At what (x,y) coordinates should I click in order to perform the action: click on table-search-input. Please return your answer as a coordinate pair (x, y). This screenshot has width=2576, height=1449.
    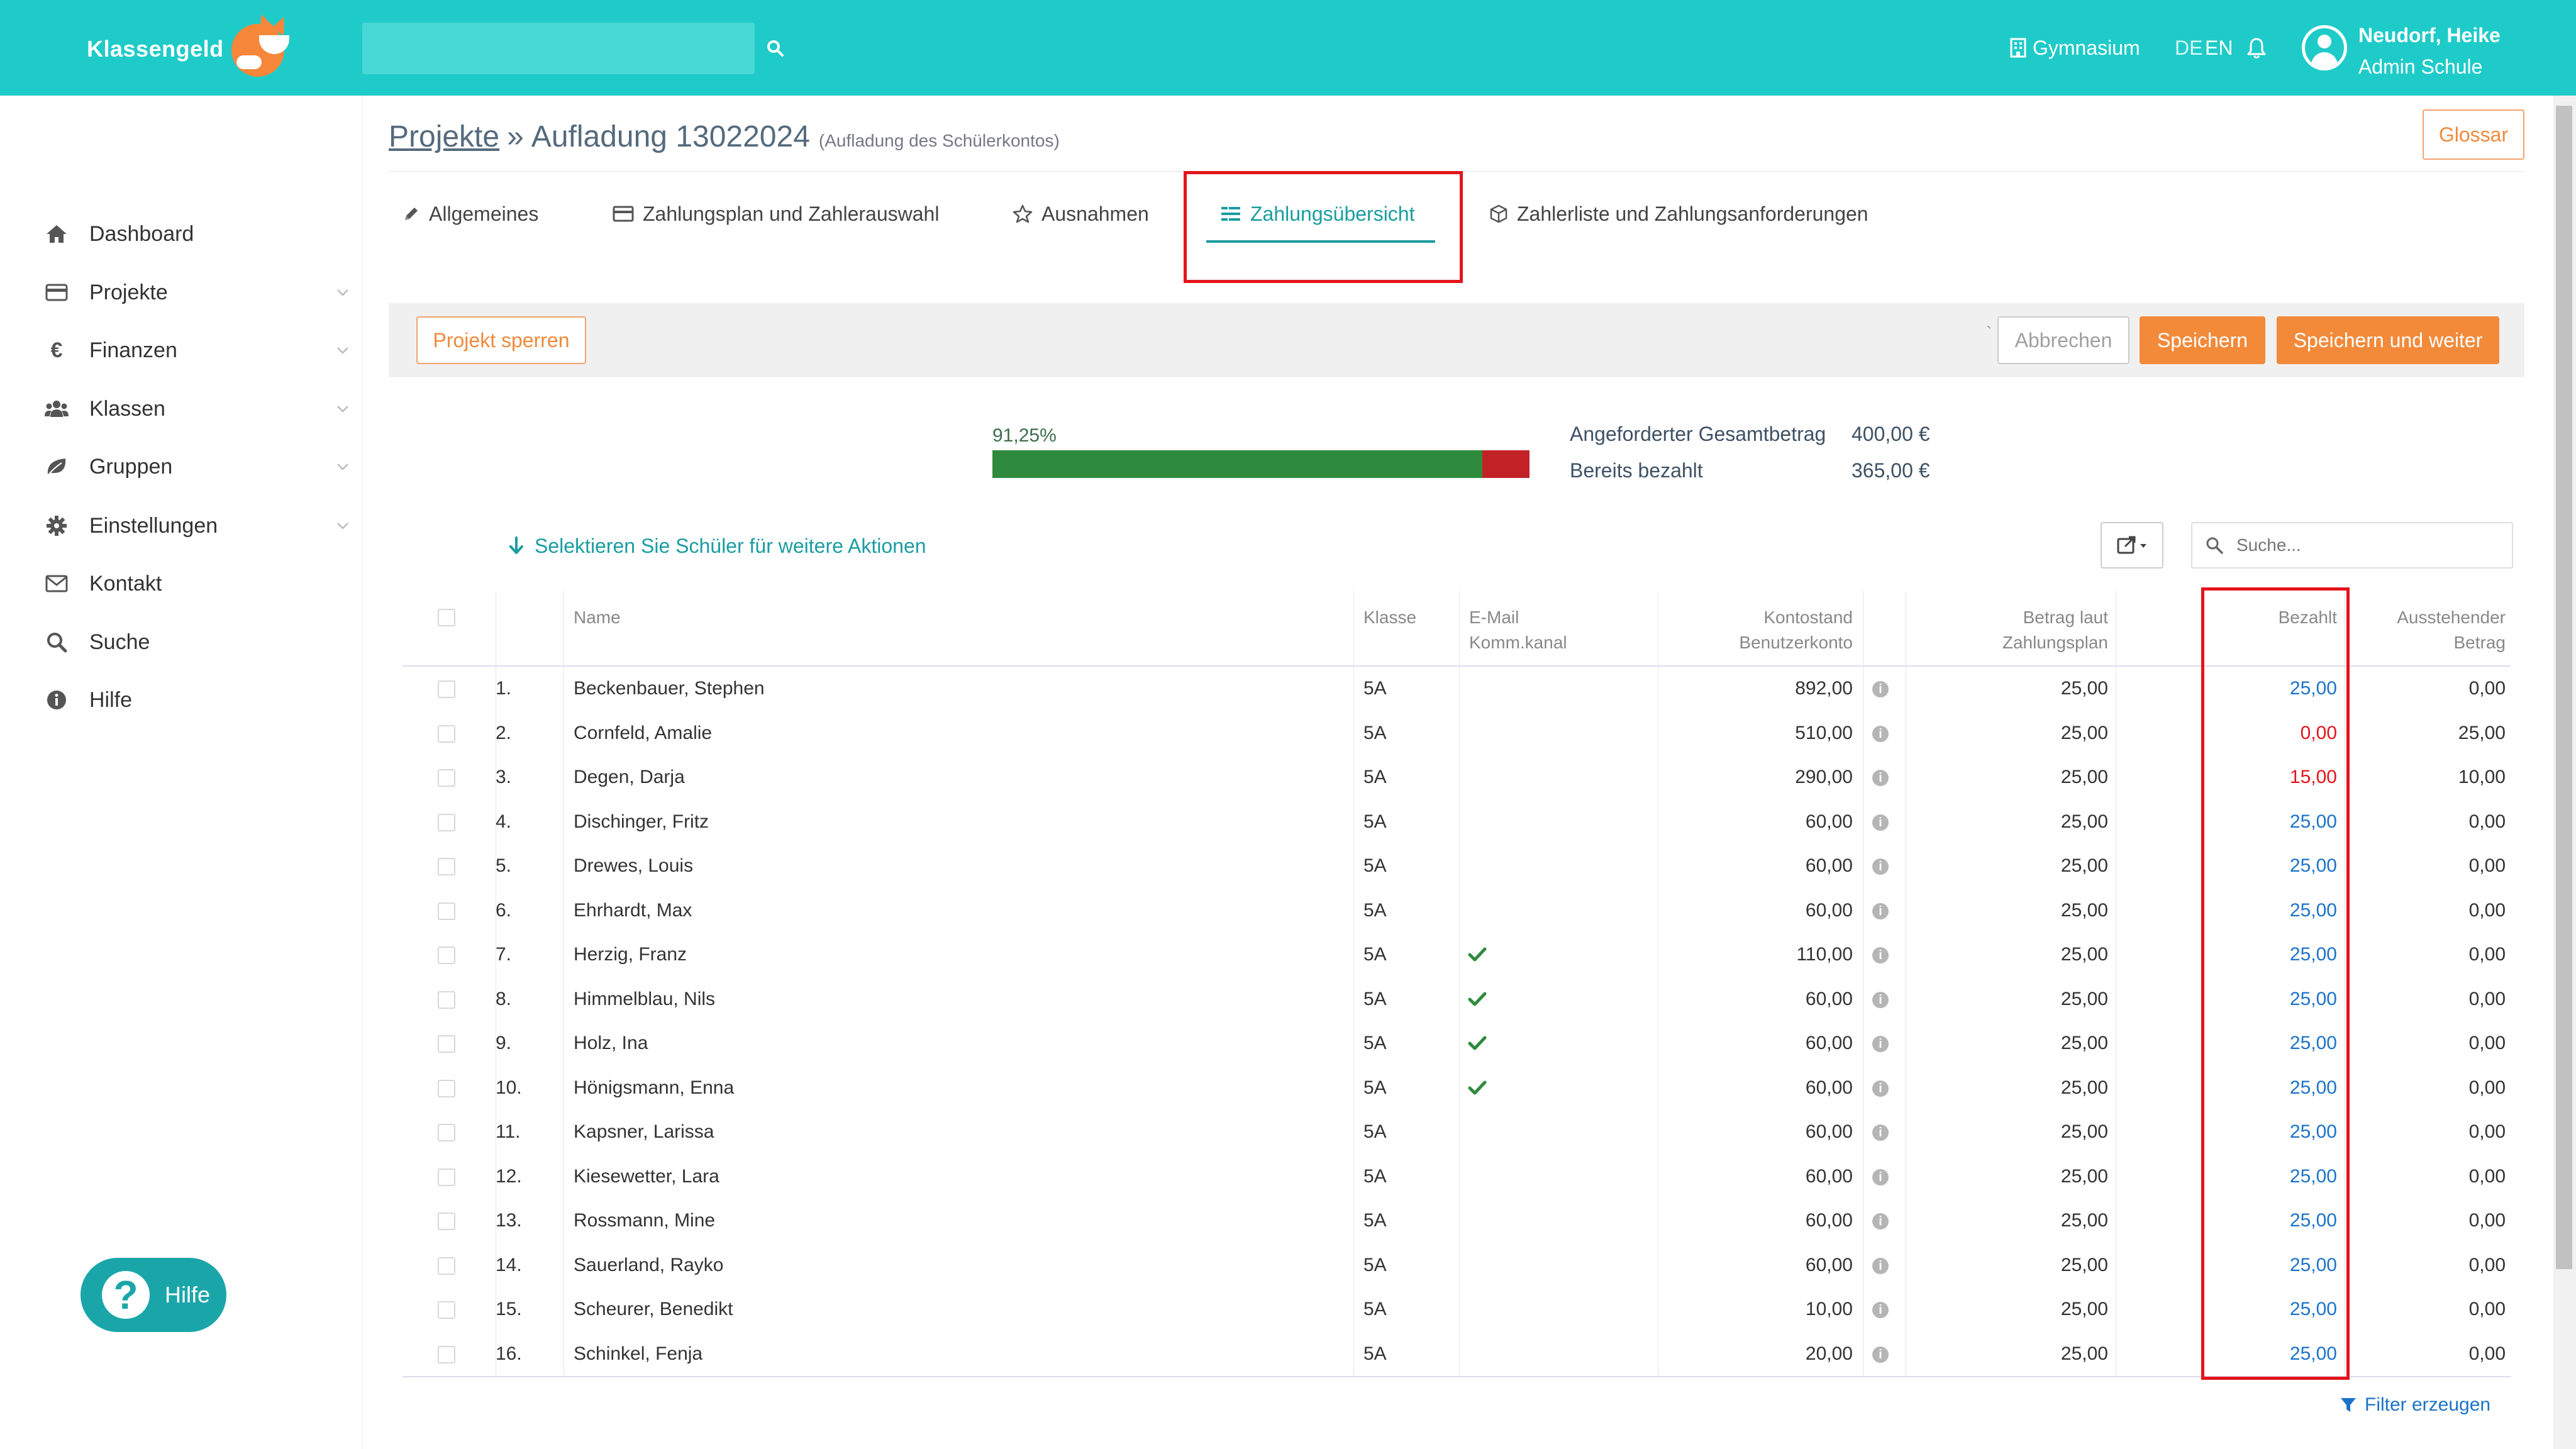
    Looking at the image, I should click on (2368, 545).